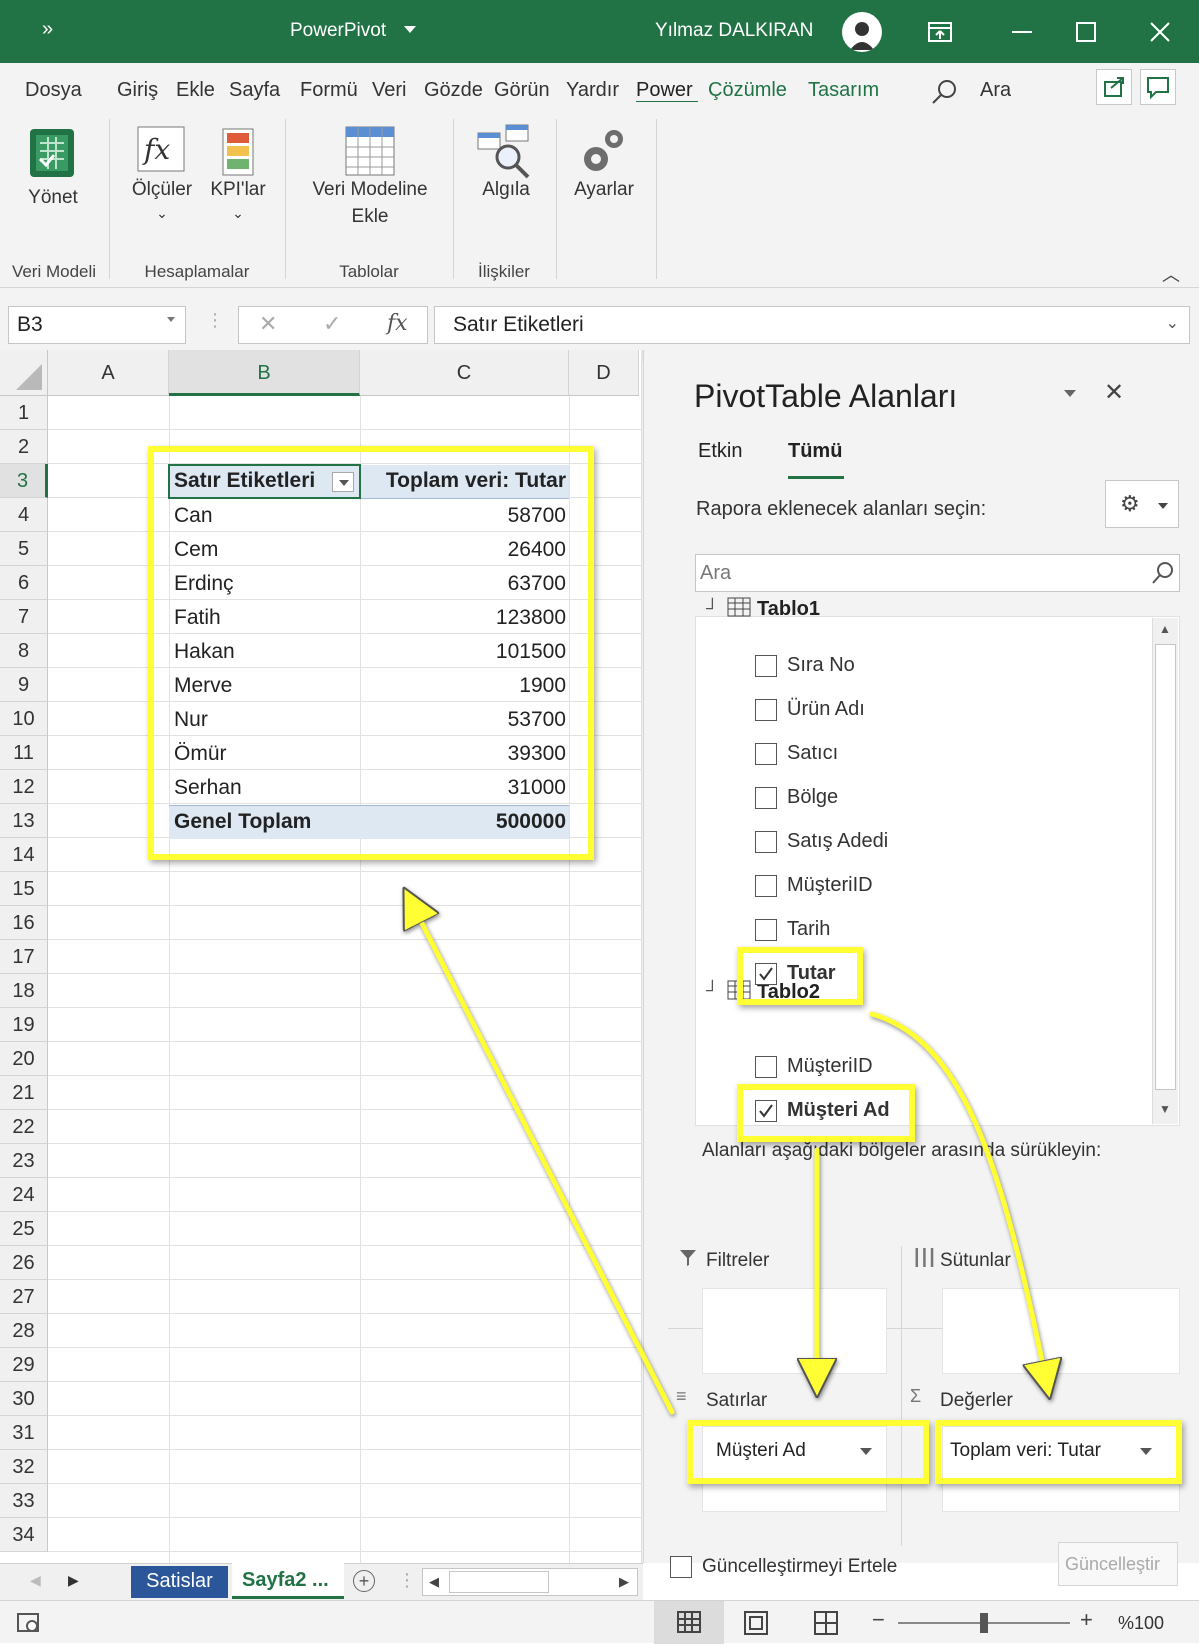 The image size is (1199, 1649). I want to click on arrow-tutar-to-values, so click(958, 1200).